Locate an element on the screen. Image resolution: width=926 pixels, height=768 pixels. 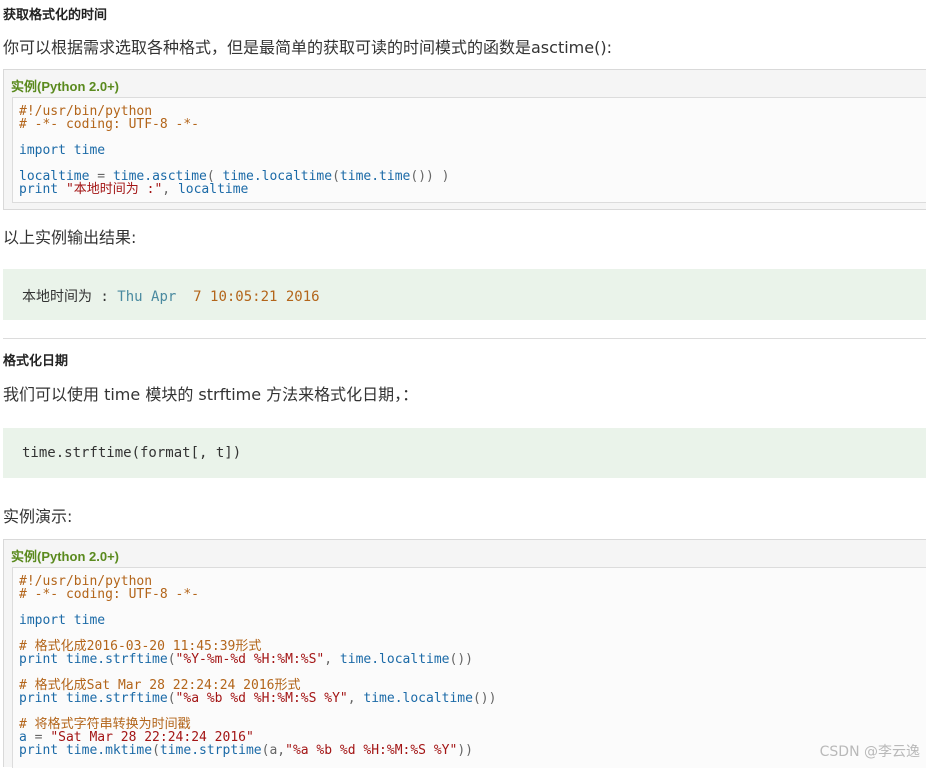
output-label: 本地时间为 is located at coordinates (57, 297).